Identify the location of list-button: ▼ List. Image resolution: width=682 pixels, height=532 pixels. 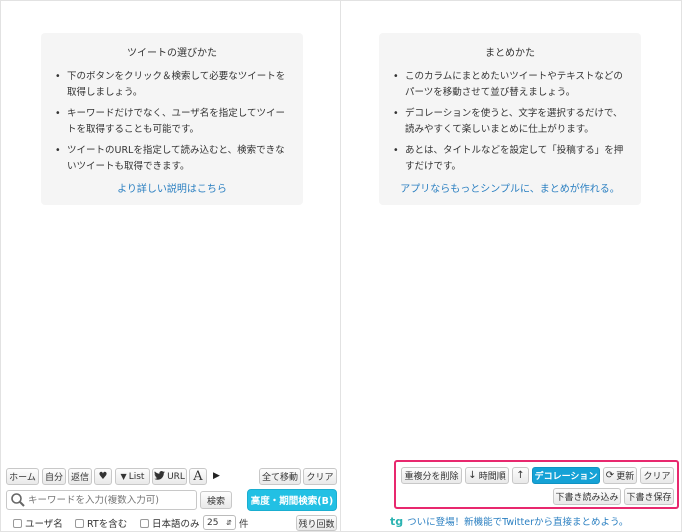
(132, 476).